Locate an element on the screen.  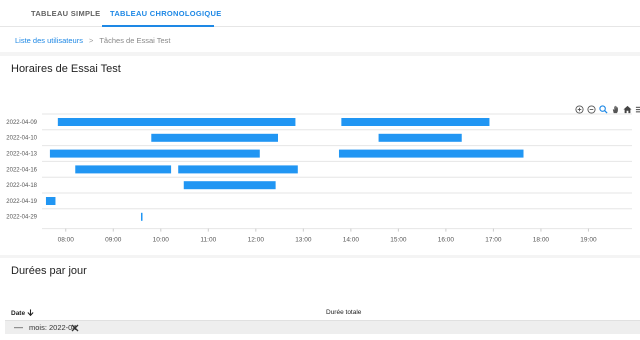
x-tick-label: 15:00 is located at coordinates (398, 240).